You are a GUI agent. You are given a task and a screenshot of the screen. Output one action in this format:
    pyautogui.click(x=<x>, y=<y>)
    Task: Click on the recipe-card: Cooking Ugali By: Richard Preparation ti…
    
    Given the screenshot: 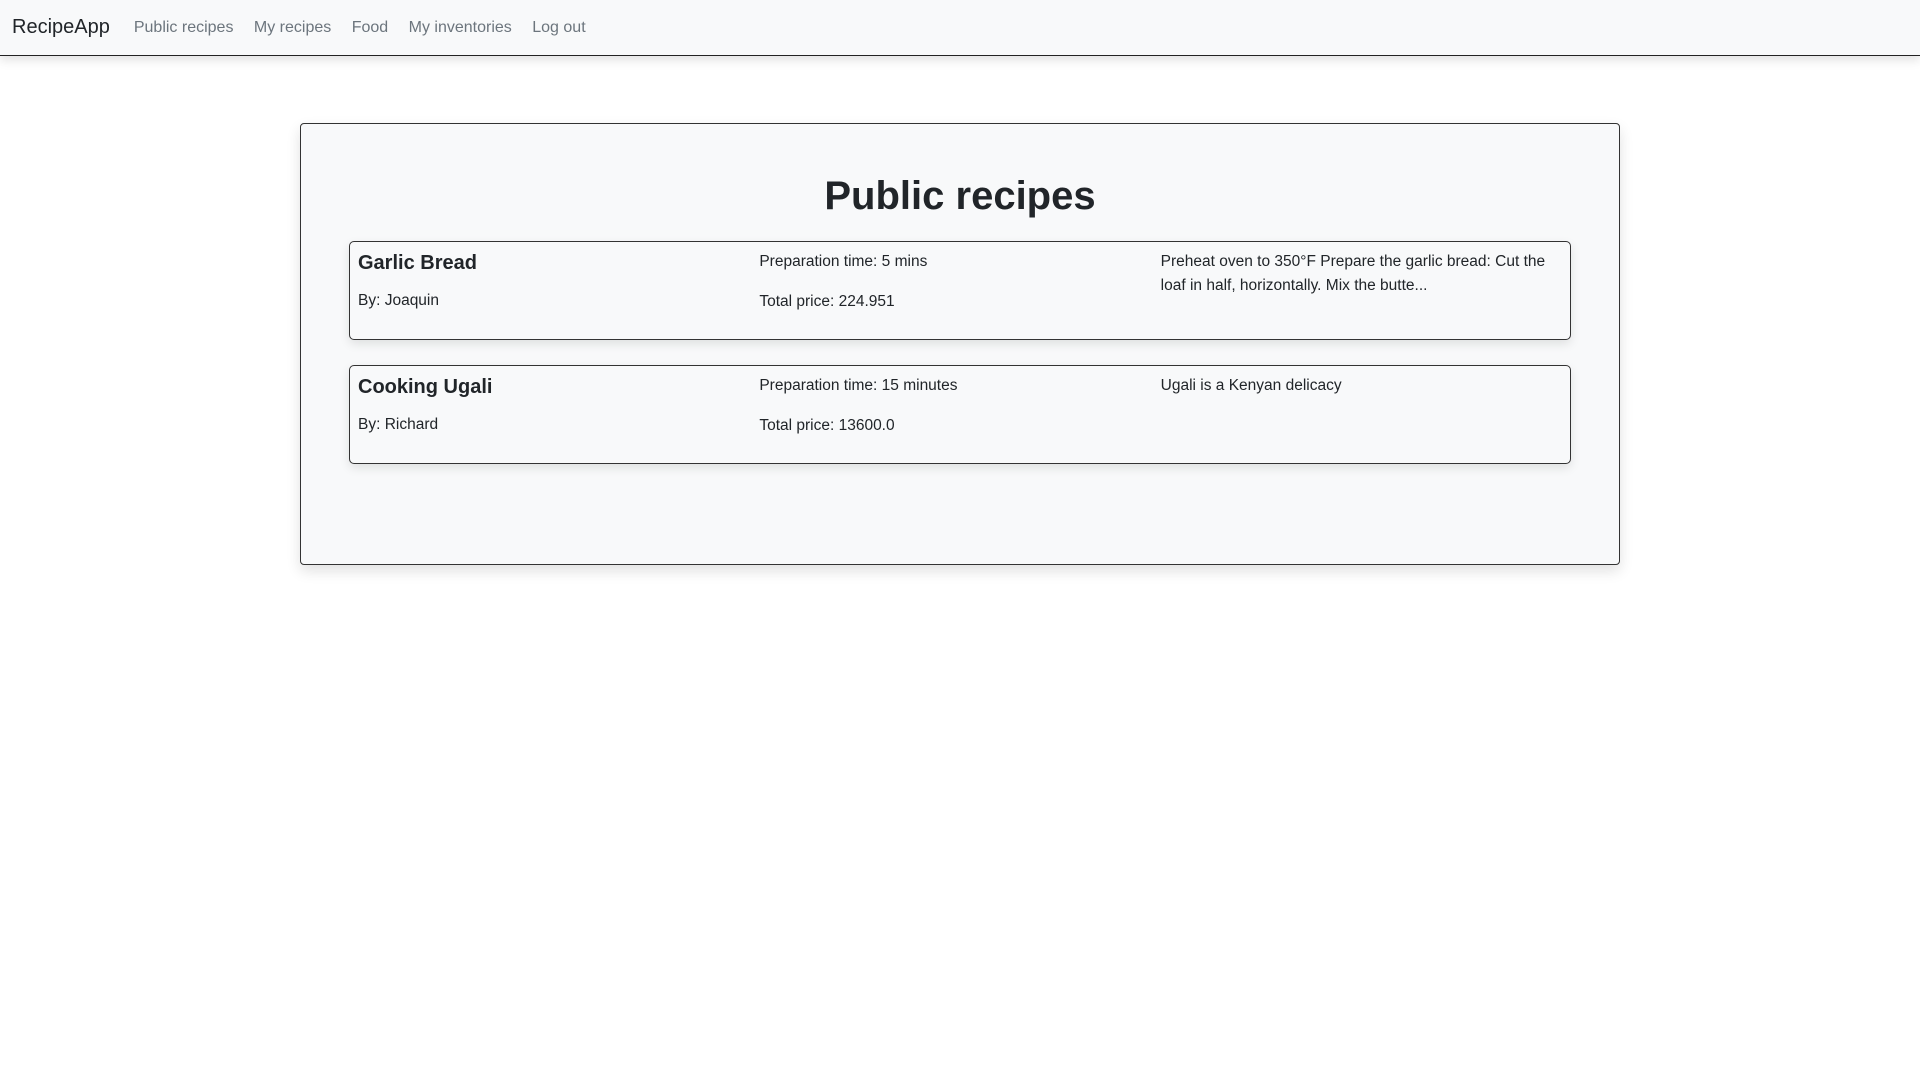 What is the action you would take?
    pyautogui.click(x=960, y=414)
    